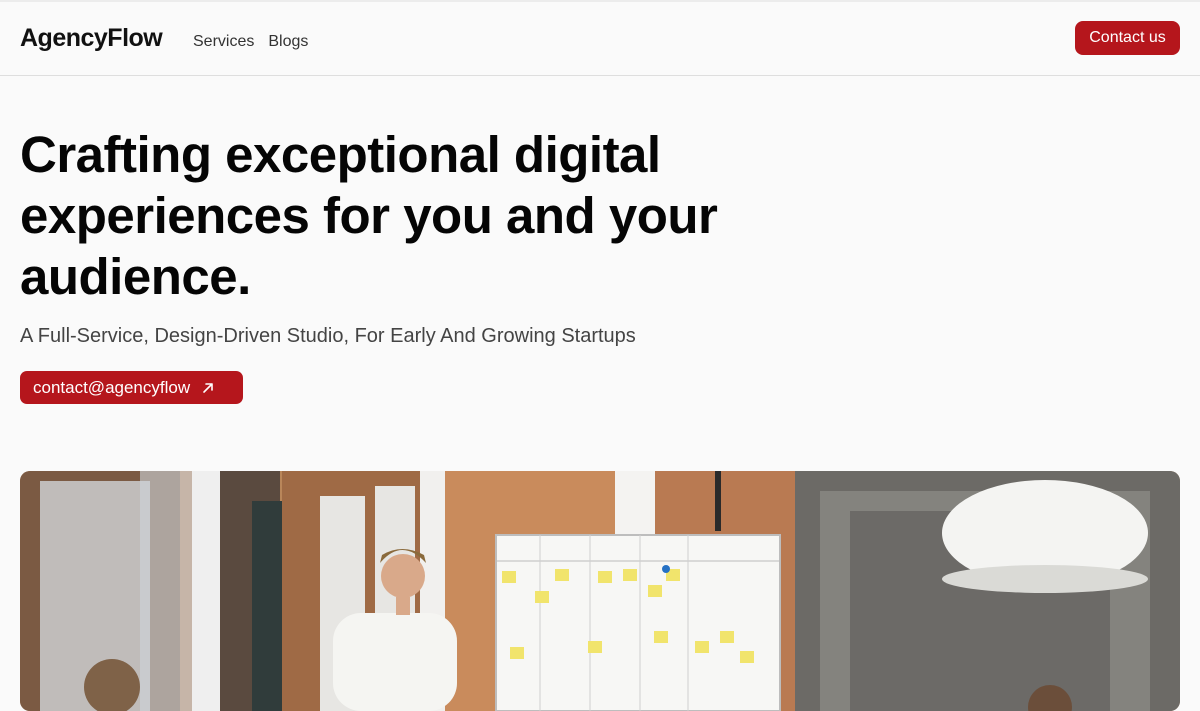 The width and height of the screenshot is (1200, 711). Describe the element at coordinates (91, 38) in the screenshot. I see `brand-logo: AgencyFlow` at that location.